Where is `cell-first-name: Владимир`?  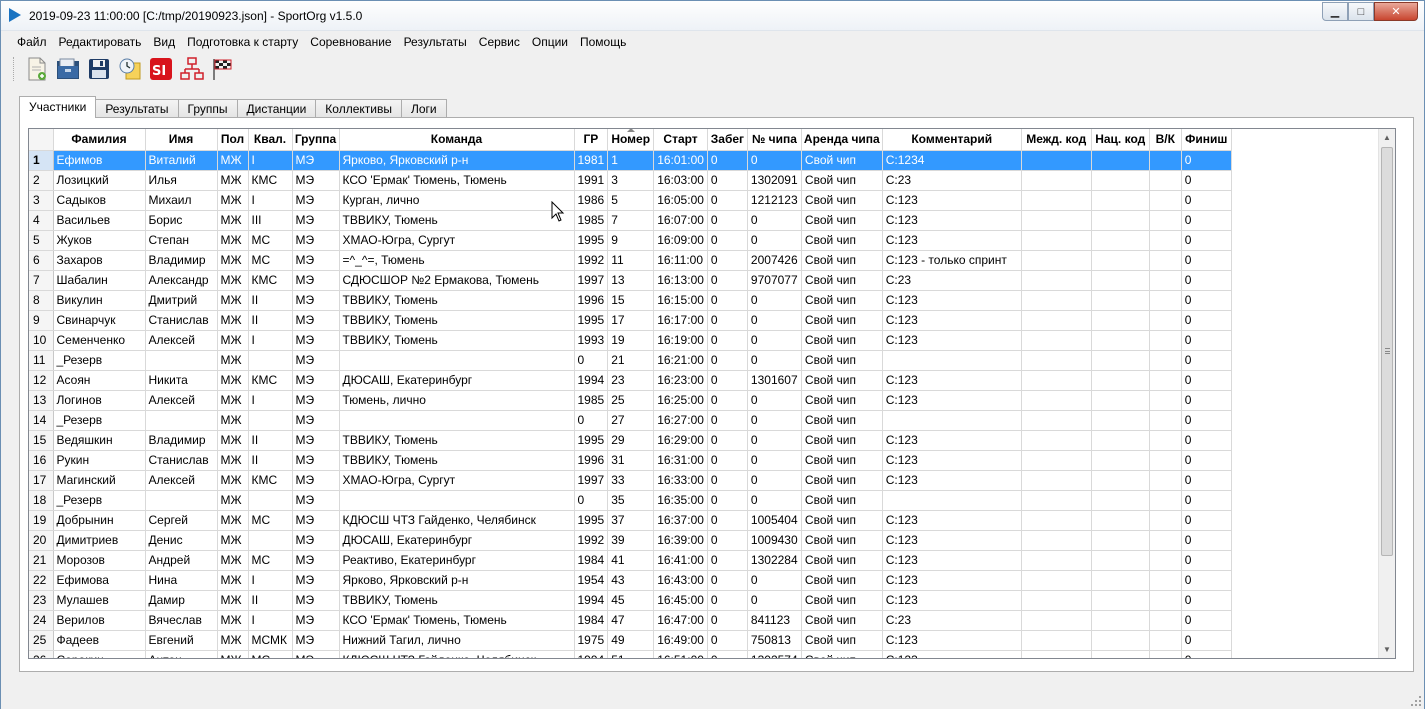 cell-first-name: Владимир is located at coordinates (181, 260).